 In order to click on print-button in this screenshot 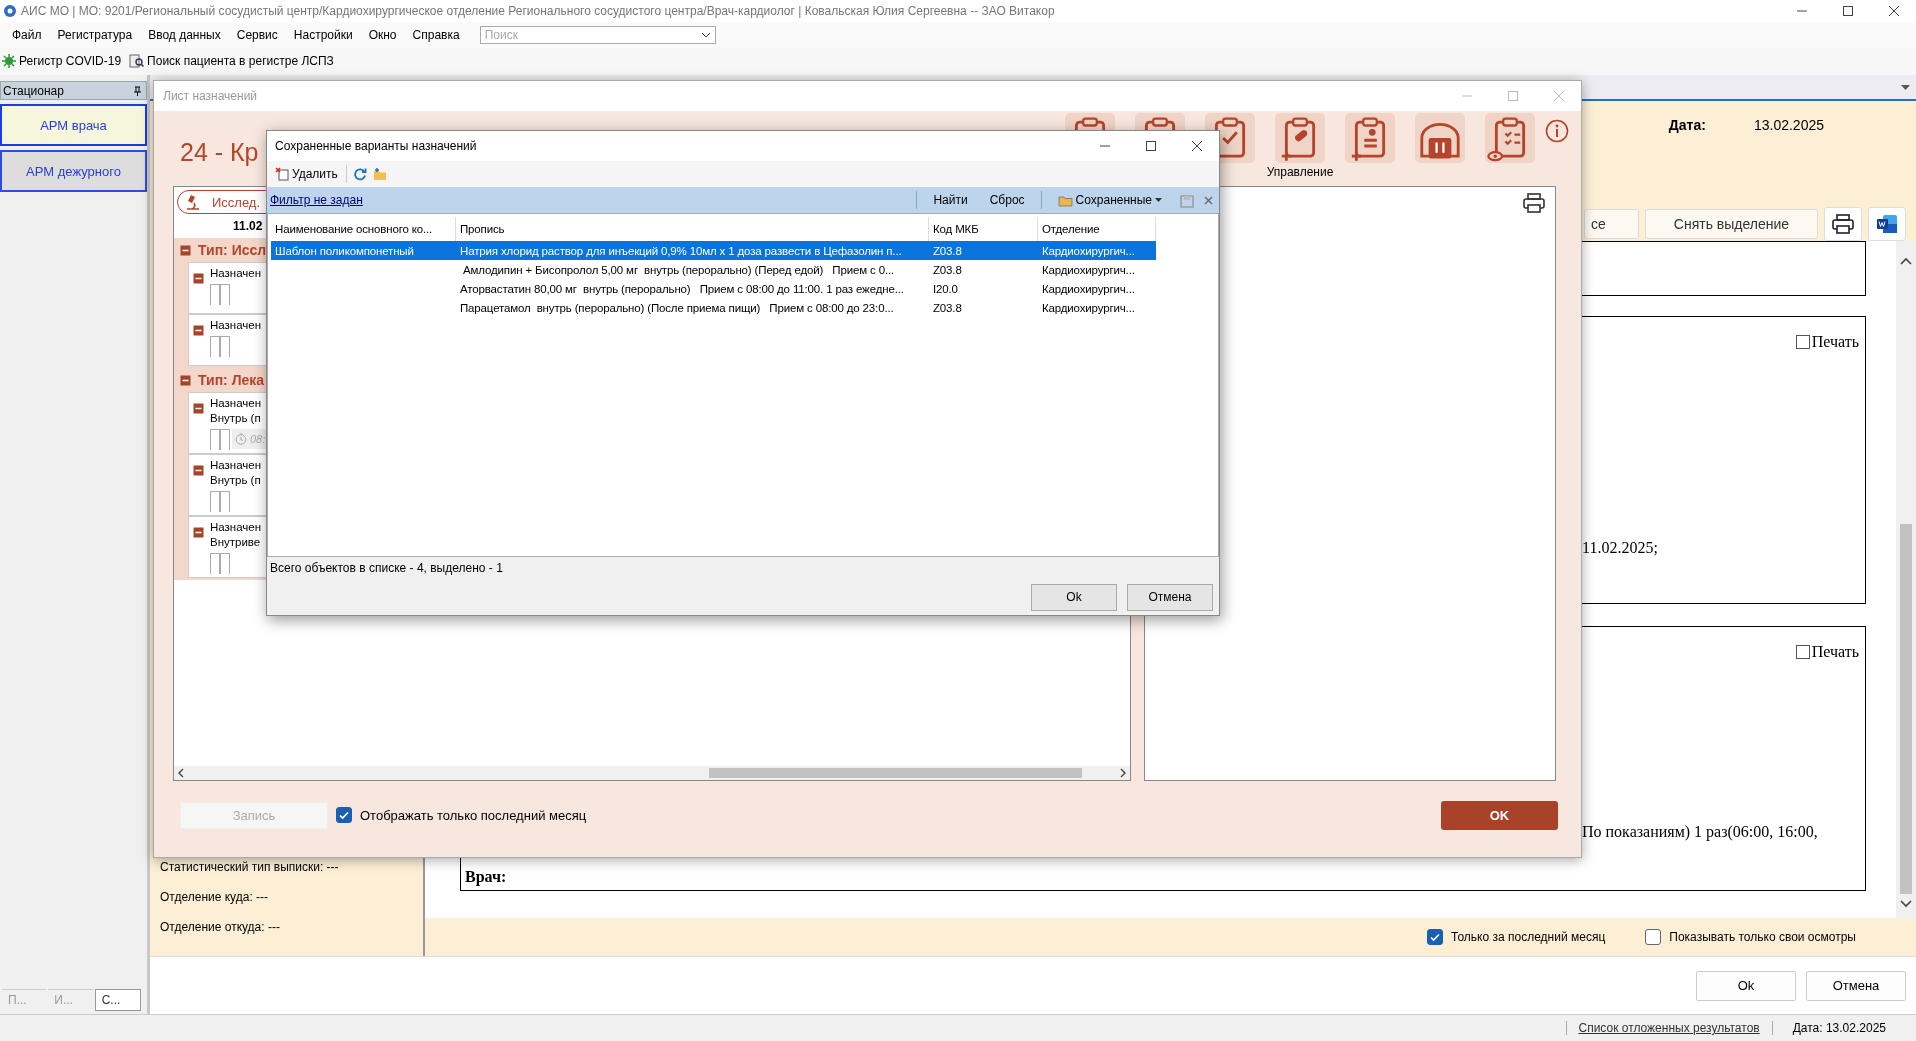, I will do `click(1843, 223)`.